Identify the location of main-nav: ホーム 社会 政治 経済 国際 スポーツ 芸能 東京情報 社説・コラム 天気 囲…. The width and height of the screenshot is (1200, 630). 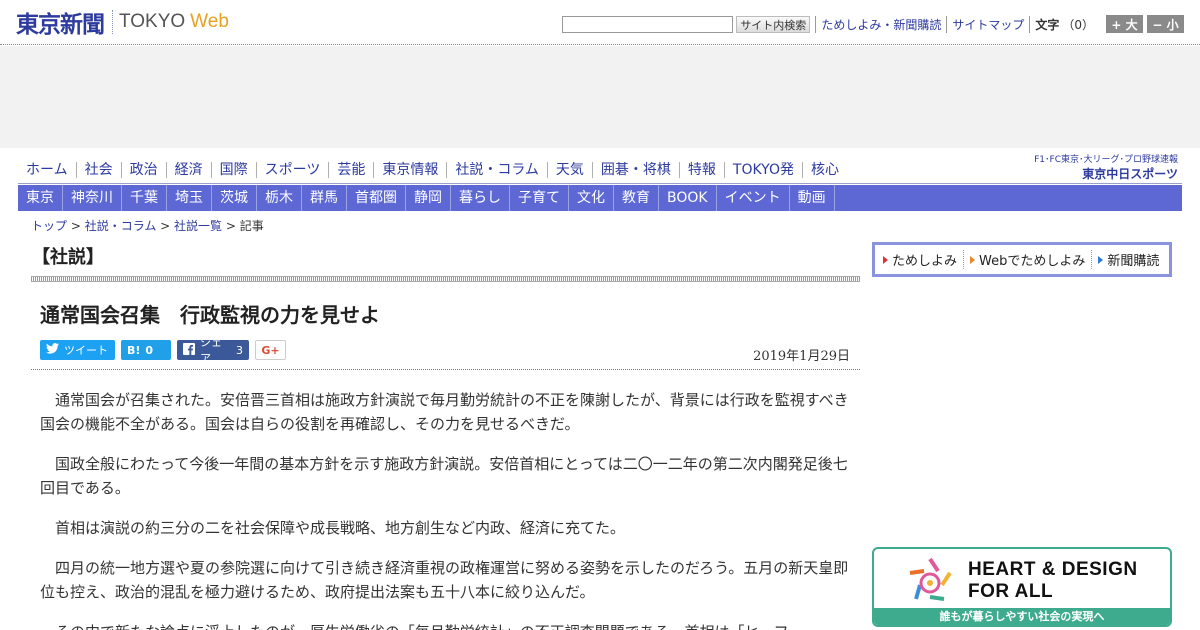
(600, 170).